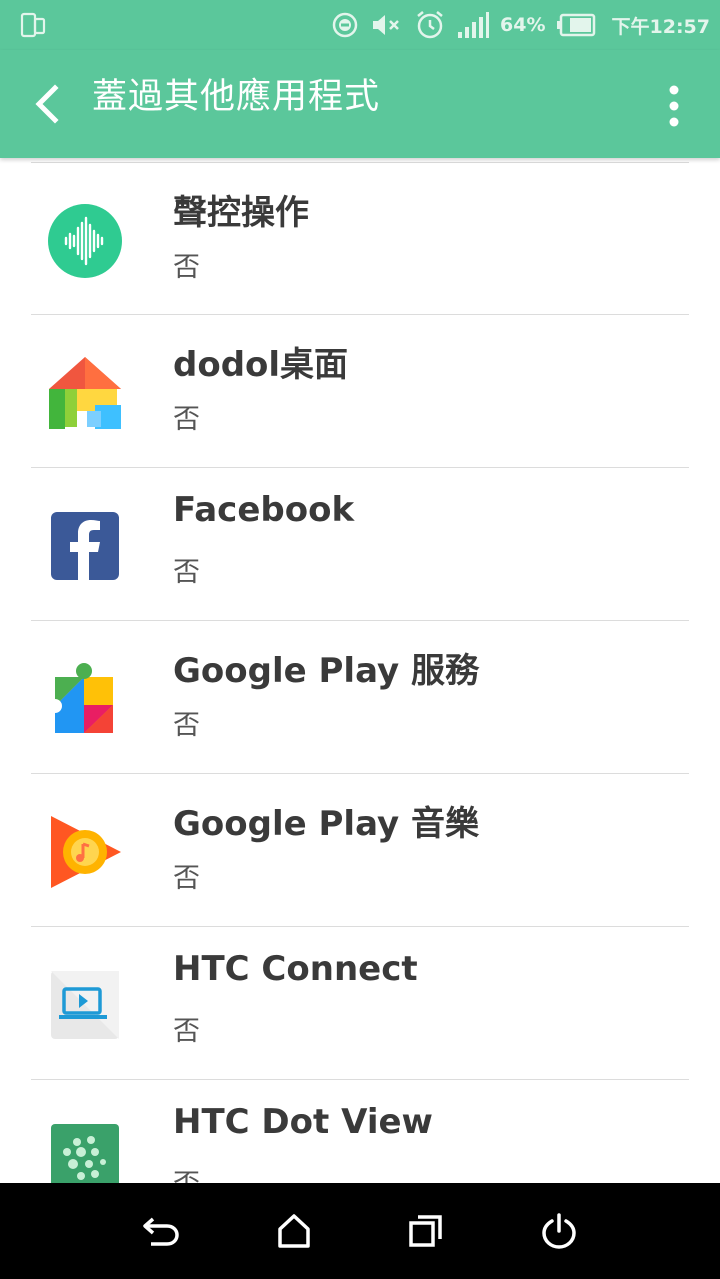 The image size is (720, 1279). What do you see at coordinates (85, 1005) in the screenshot?
I see `htc-connect-icon` at bounding box center [85, 1005].